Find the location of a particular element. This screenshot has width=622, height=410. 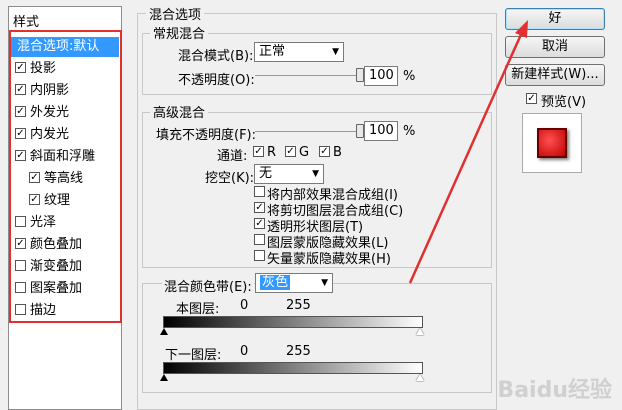

fill-opacity-slider-thumb is located at coordinates (360, 131).